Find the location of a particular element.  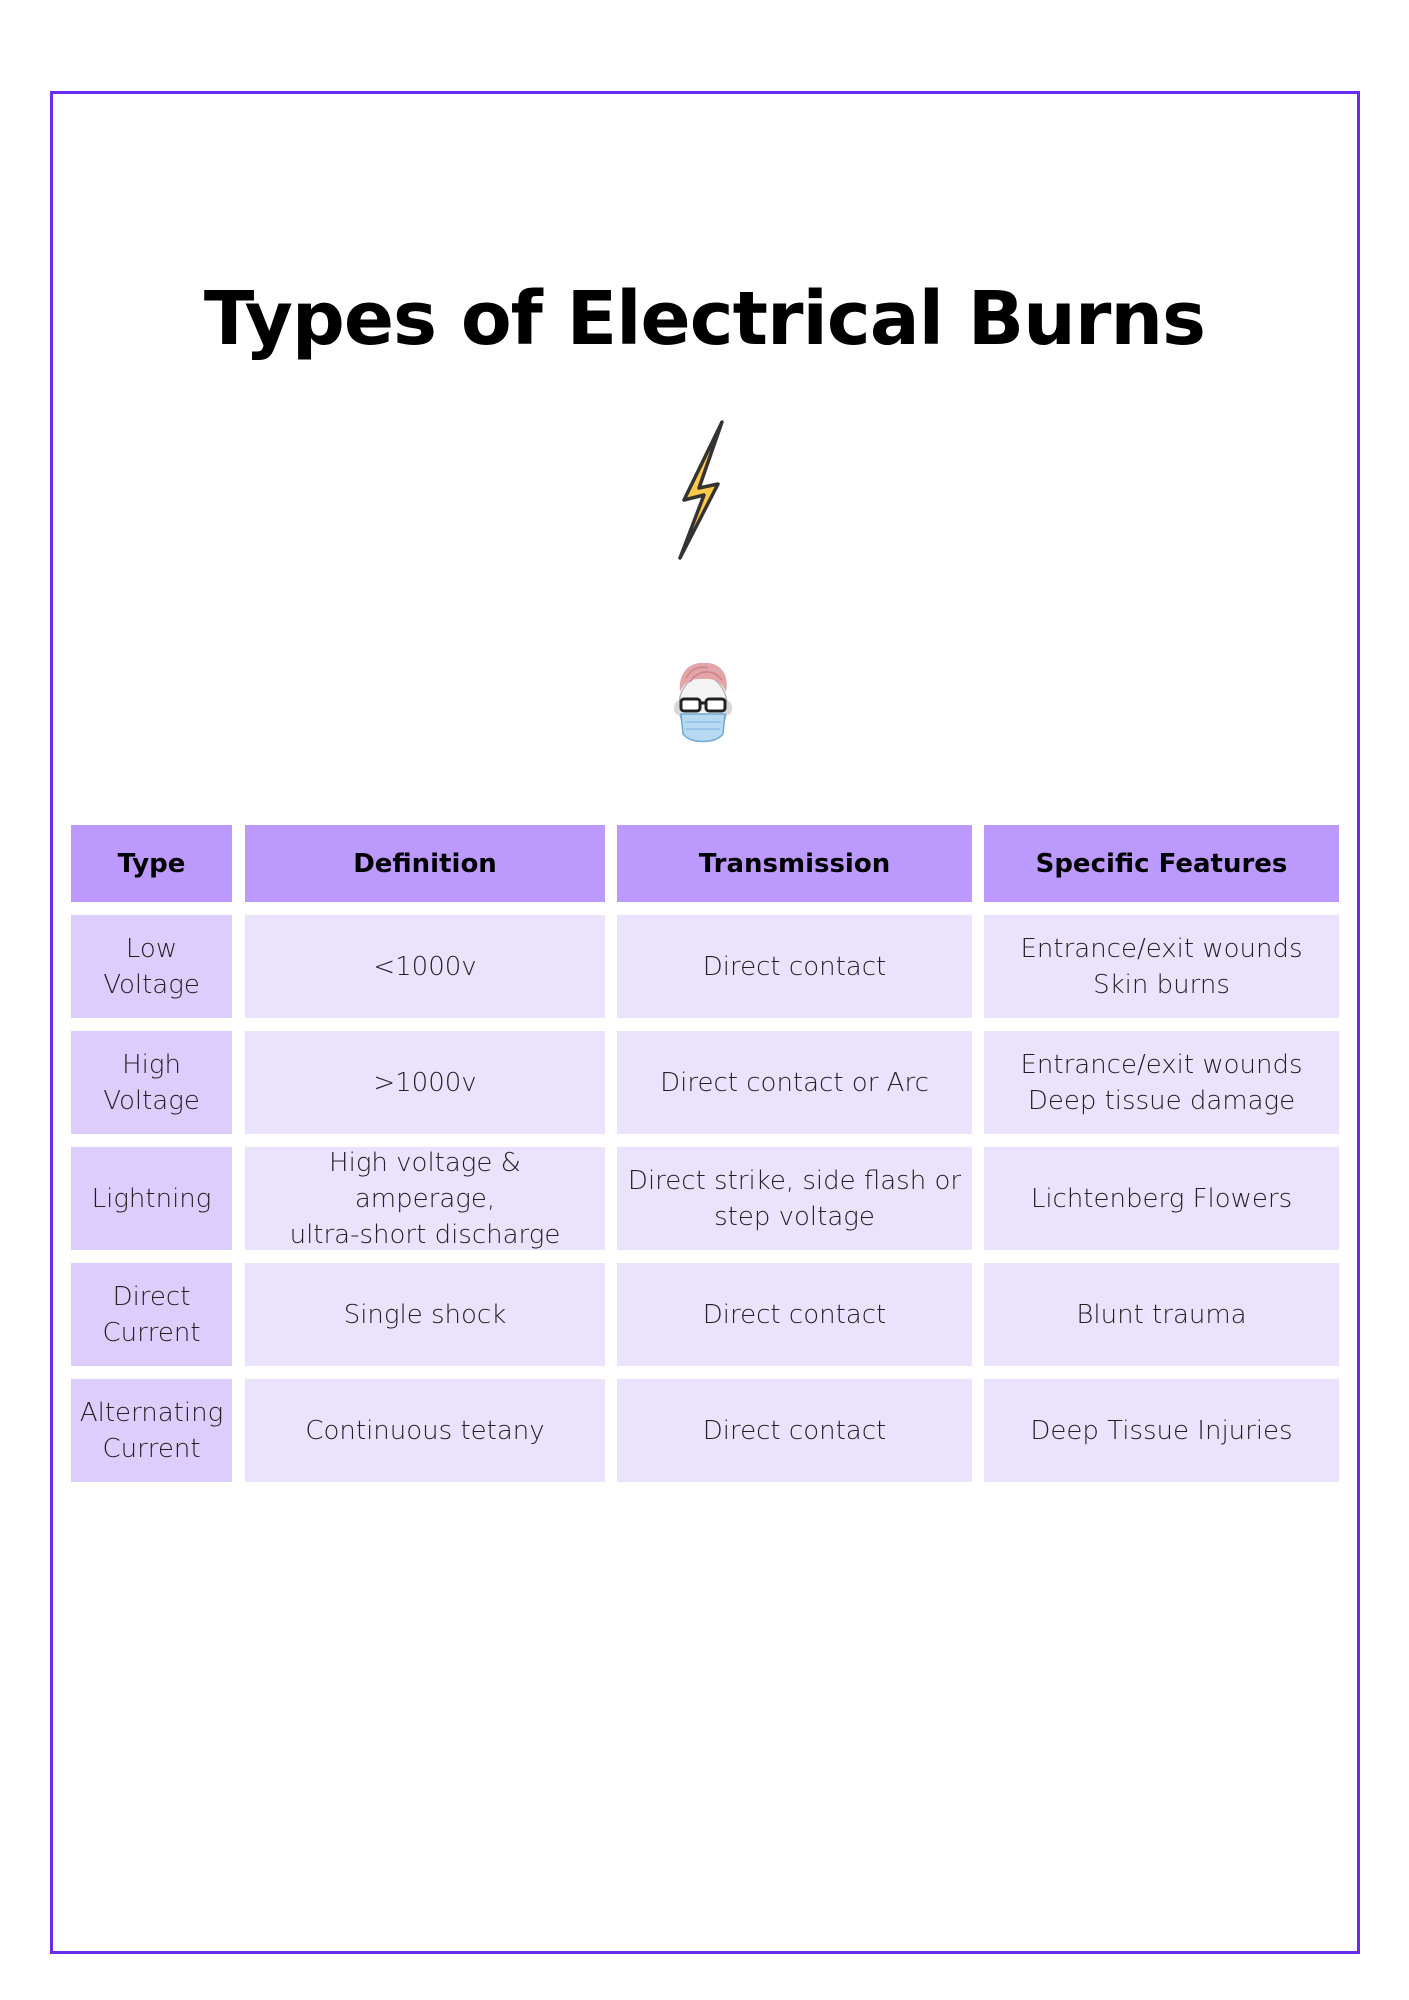

lightning-bolt-icon is located at coordinates (701, 490).